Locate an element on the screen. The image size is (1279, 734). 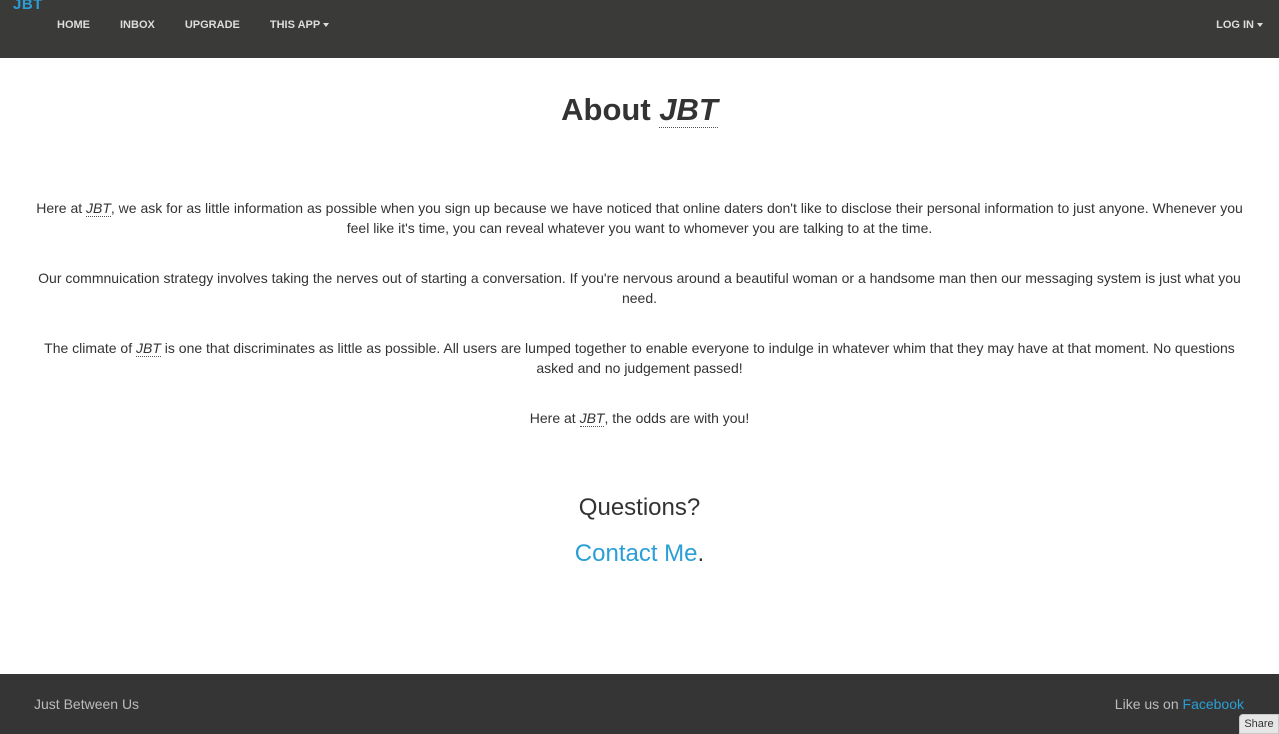
about-paragraph-4: Here at JBT, the odds are with you! is located at coordinates (639, 418).